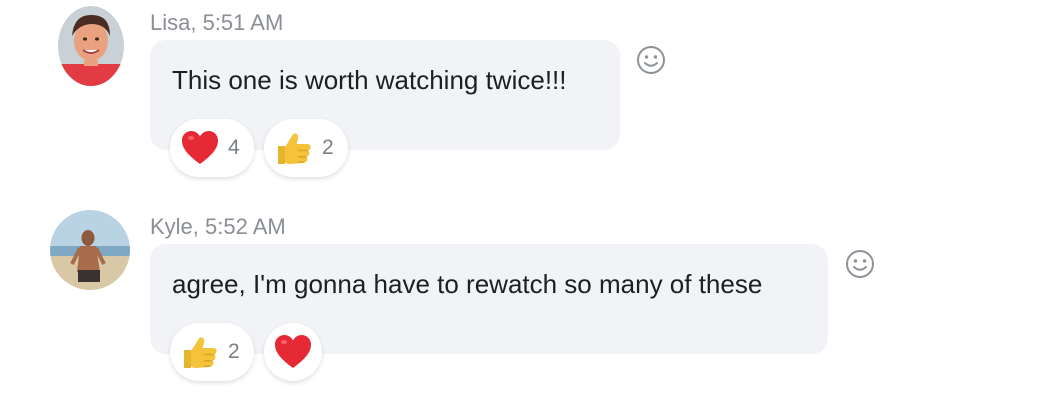  What do you see at coordinates (200, 352) in the screenshot?
I see `thumbs-up-emoji` at bounding box center [200, 352].